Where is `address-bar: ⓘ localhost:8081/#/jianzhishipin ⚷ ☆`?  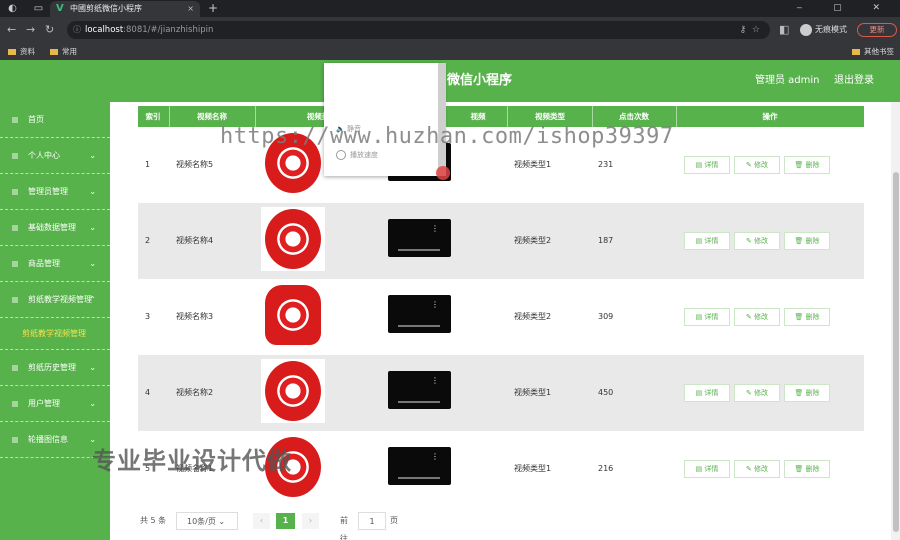
address-bar: ⓘ localhost:8081/#/jianzhishipin ⚷ ☆ is located at coordinates (418, 30).